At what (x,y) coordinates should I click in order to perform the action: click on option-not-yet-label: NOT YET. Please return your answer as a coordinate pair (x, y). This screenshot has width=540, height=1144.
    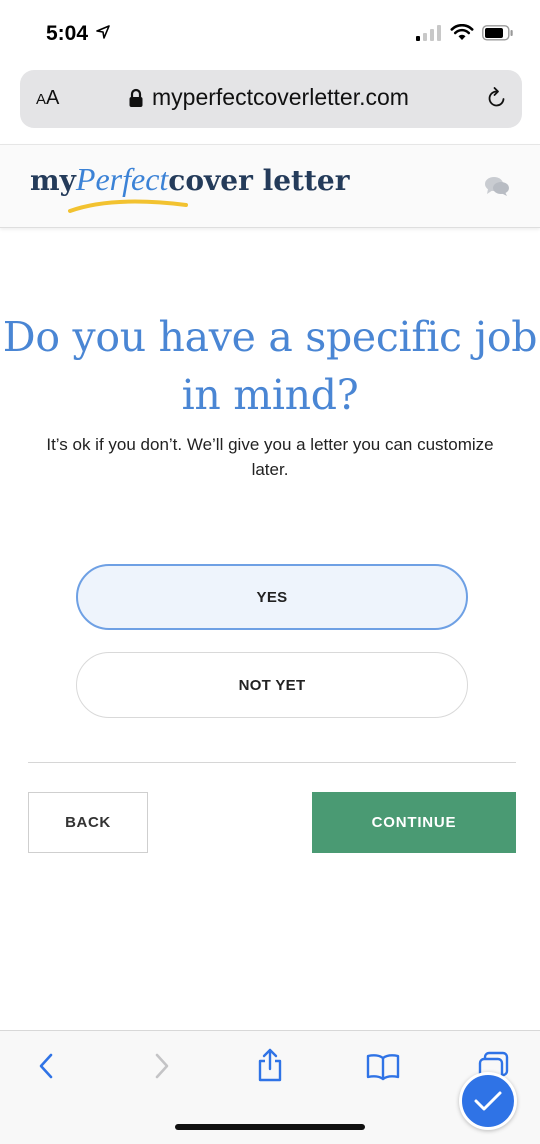
    Looking at the image, I should click on (272, 685).